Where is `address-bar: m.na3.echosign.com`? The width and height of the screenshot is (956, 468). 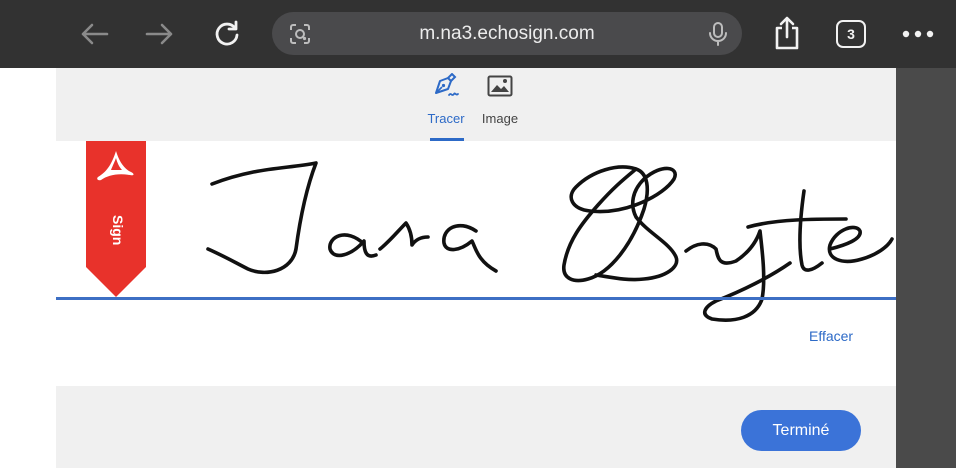 address-bar: m.na3.echosign.com is located at coordinates (507, 33).